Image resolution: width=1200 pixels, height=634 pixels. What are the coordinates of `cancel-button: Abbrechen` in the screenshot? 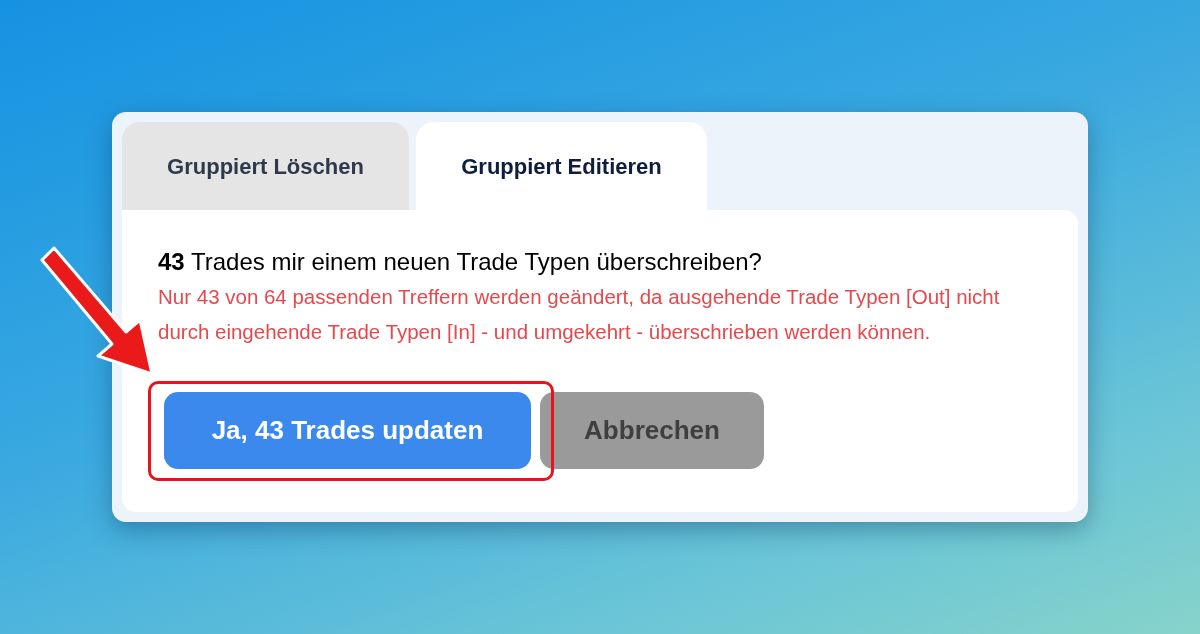 It's located at (652, 430).